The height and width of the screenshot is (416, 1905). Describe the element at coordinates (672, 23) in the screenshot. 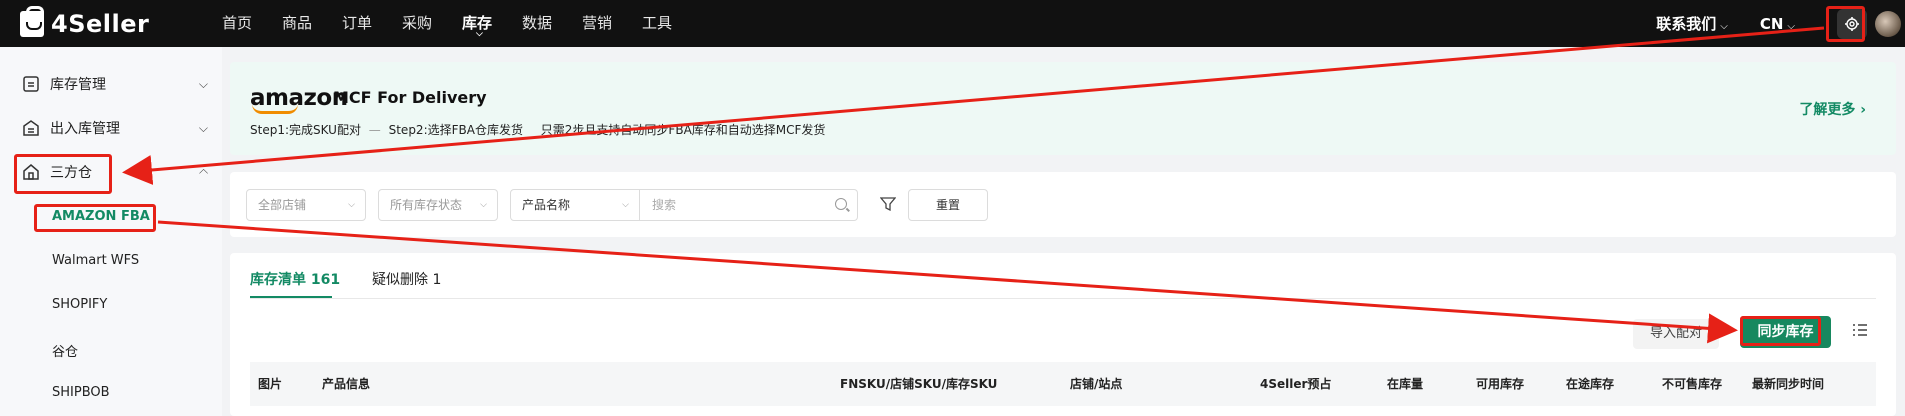

I see `nav-item-tools: 工具` at that location.